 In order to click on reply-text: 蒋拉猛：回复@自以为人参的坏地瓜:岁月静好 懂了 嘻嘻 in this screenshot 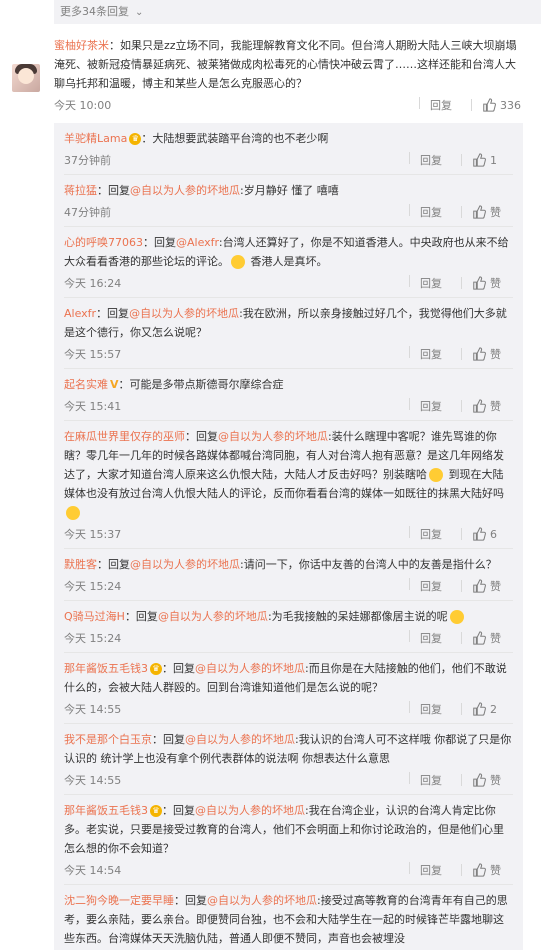, I will do `click(288, 190)`.